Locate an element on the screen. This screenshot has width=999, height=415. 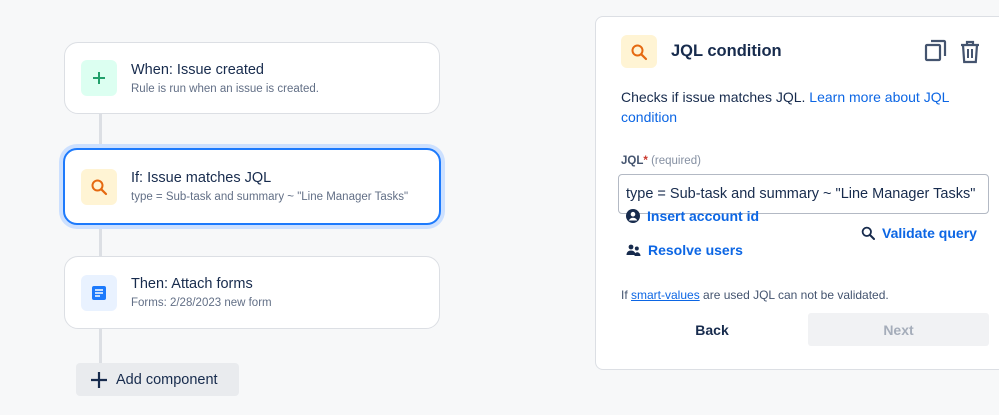
copy-icon is located at coordinates (936, 52).